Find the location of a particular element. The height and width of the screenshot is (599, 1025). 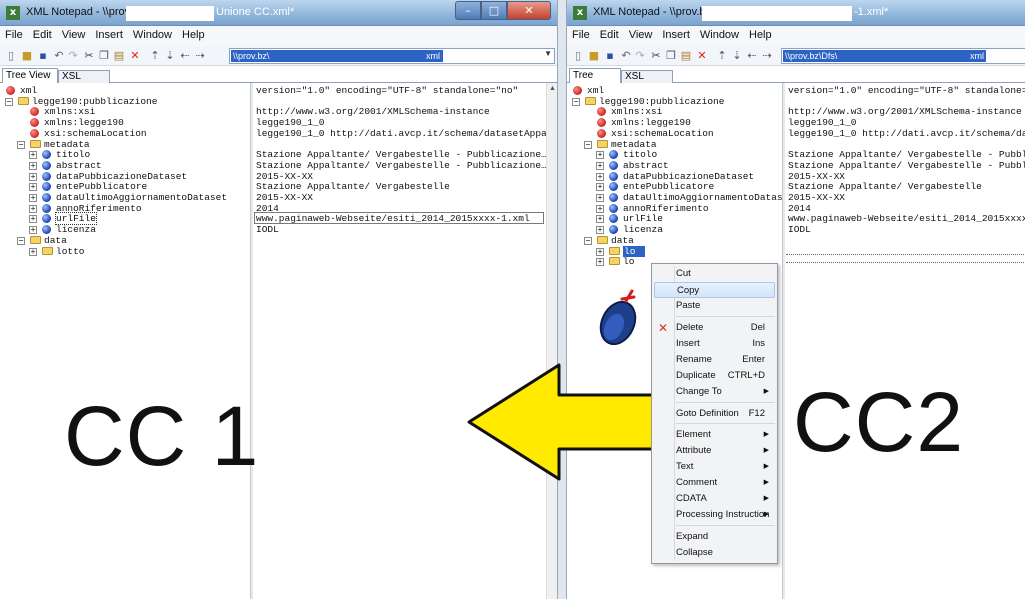

open-folder-icon: ■ is located at coordinates (594, 56).